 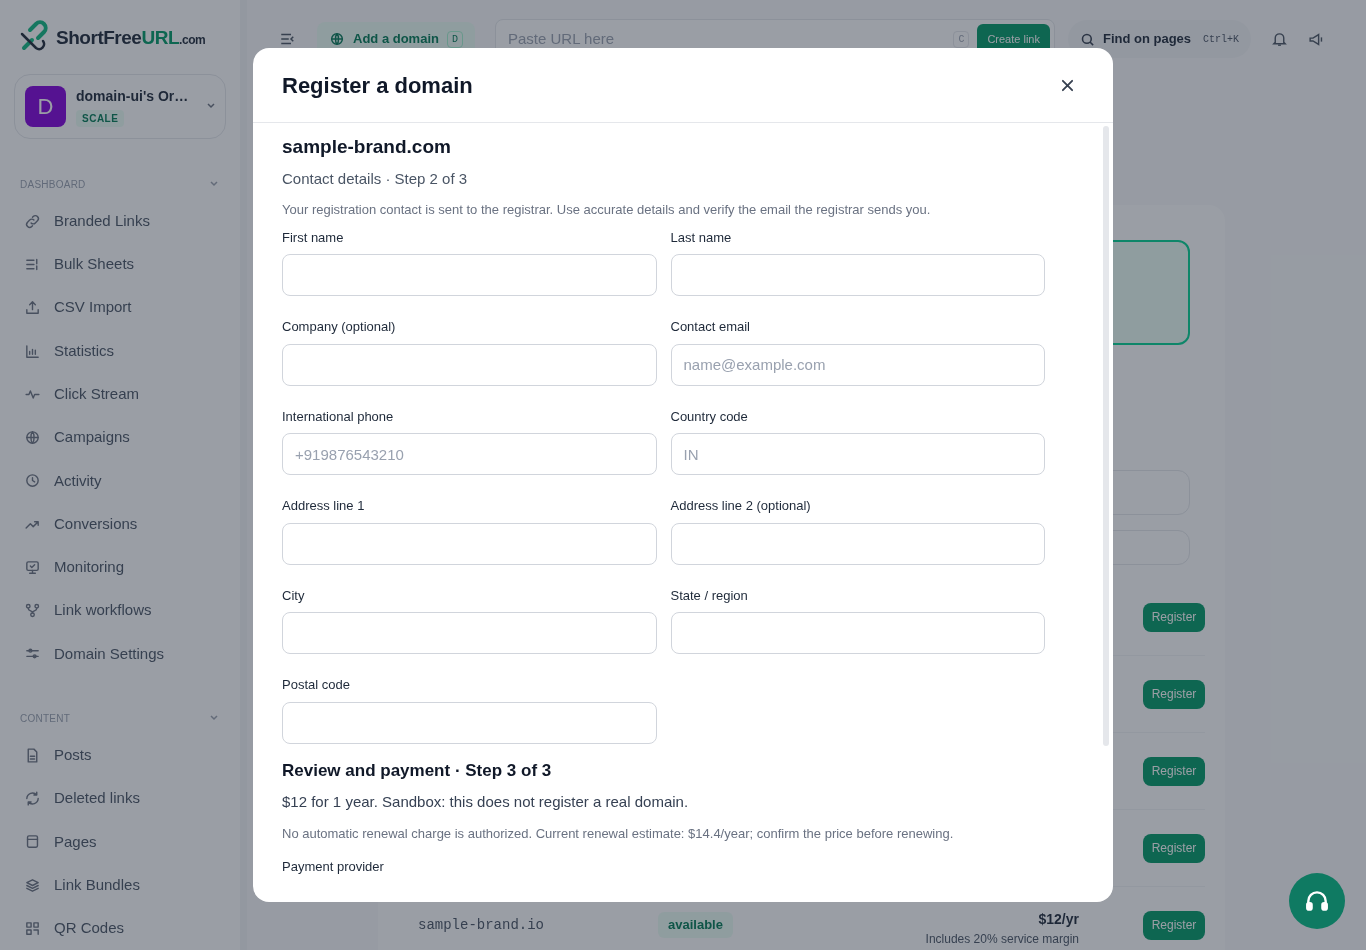 I want to click on domain-name: sample-brand.io, so click(x=482, y=925).